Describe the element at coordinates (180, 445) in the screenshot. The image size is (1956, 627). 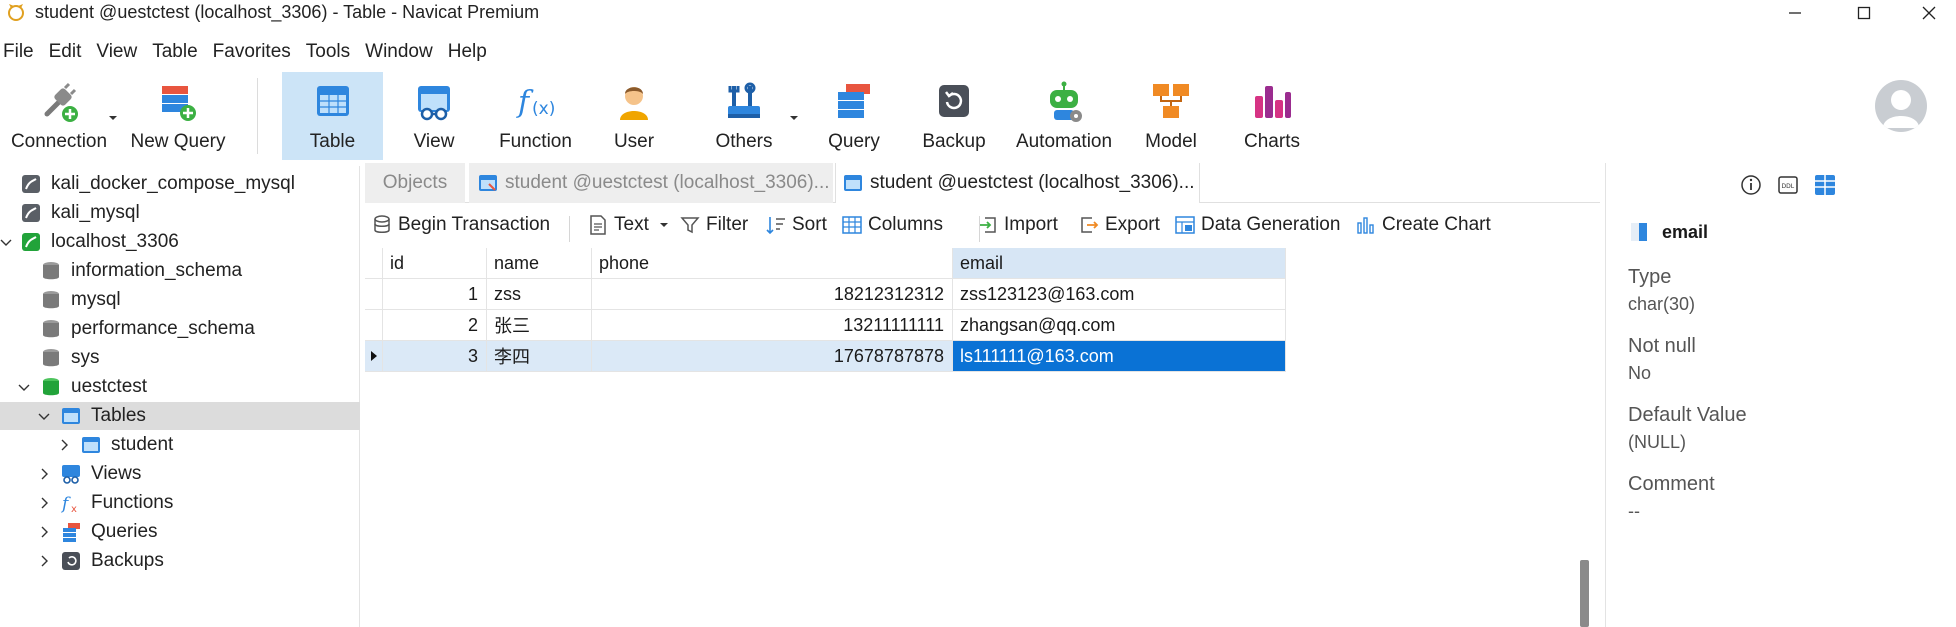
I see `tree-item-student: student` at that location.